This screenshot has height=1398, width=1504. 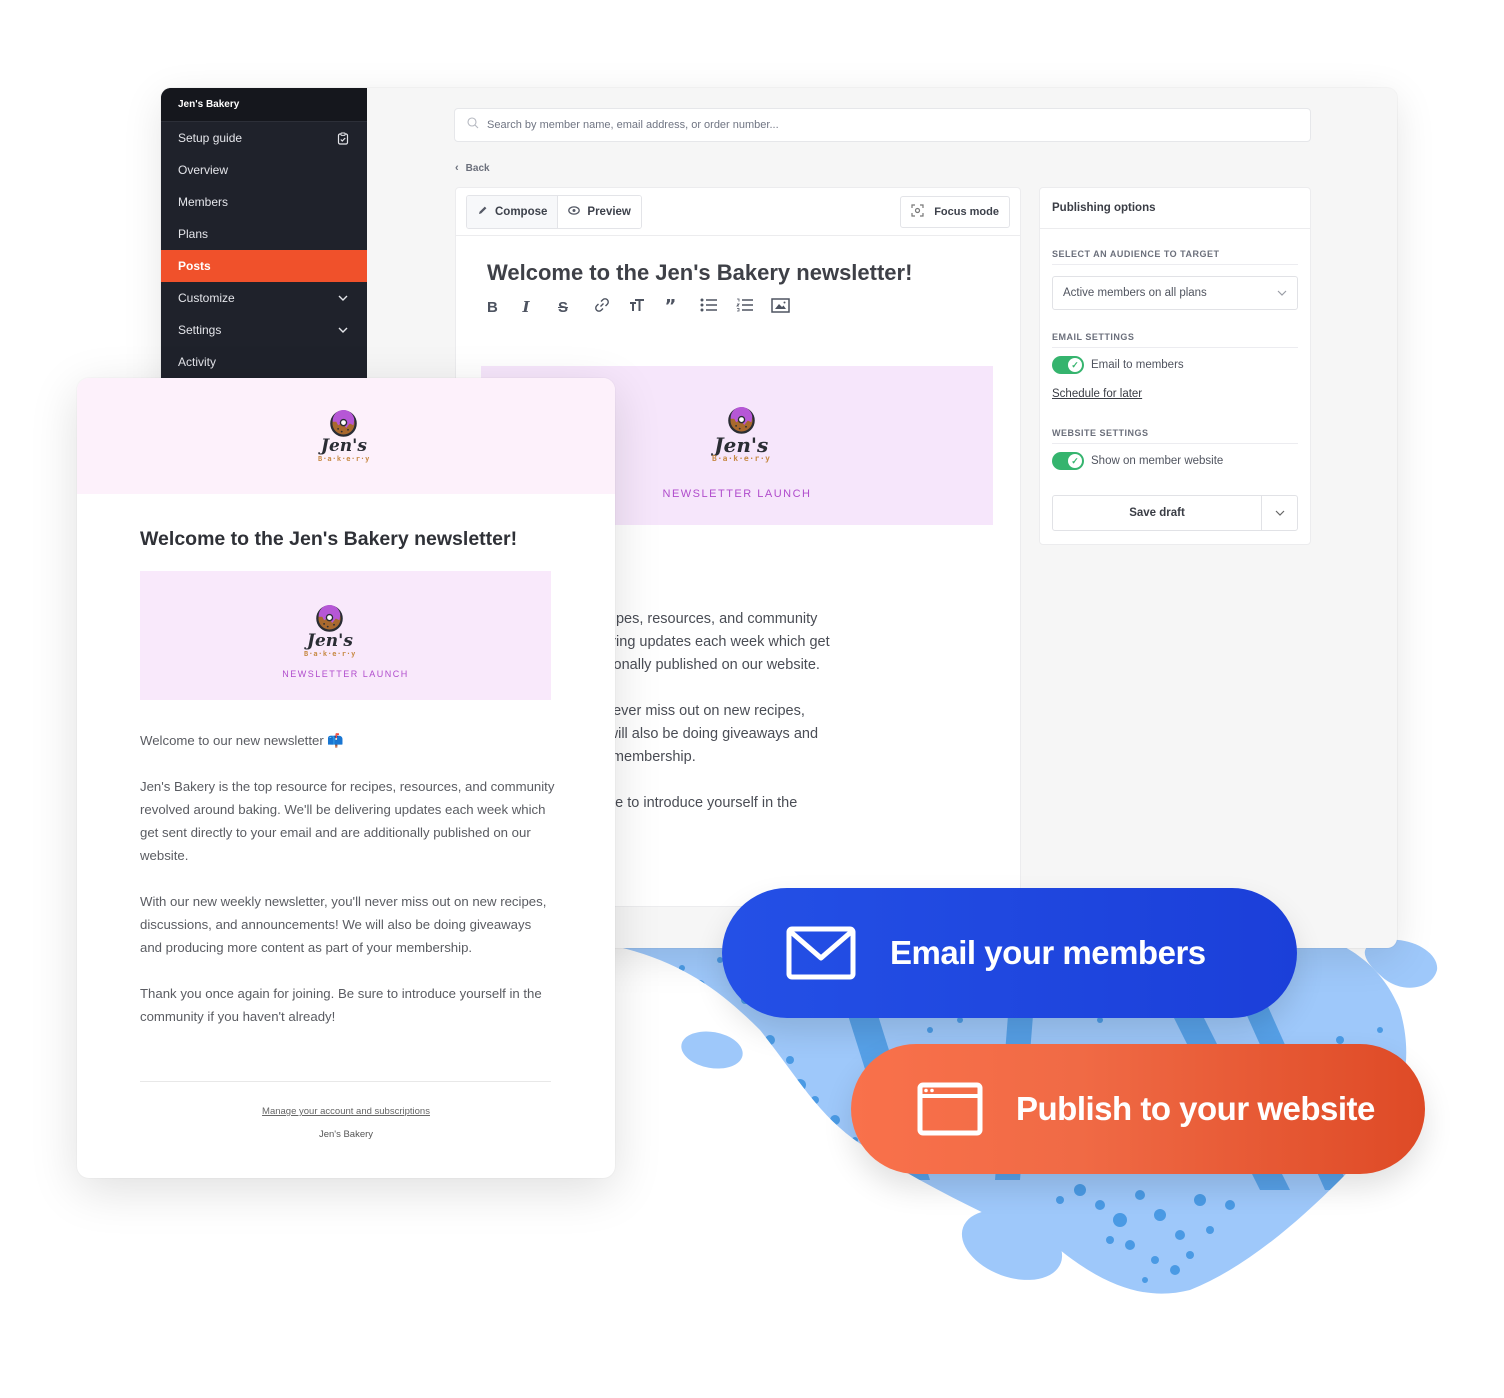 What do you see at coordinates (670, 306) in the screenshot?
I see `quote-icon: ”` at bounding box center [670, 306].